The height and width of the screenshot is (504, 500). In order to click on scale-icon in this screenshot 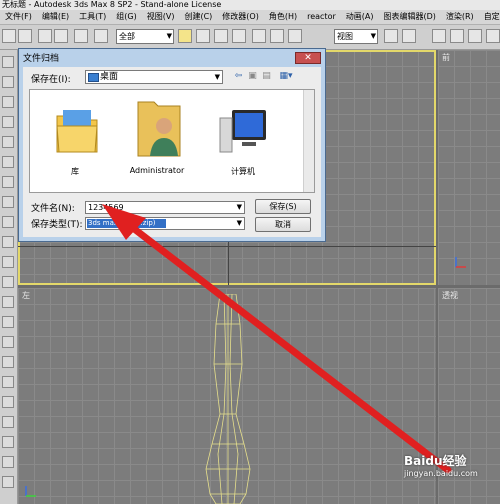, I will do `click(295, 36)`.